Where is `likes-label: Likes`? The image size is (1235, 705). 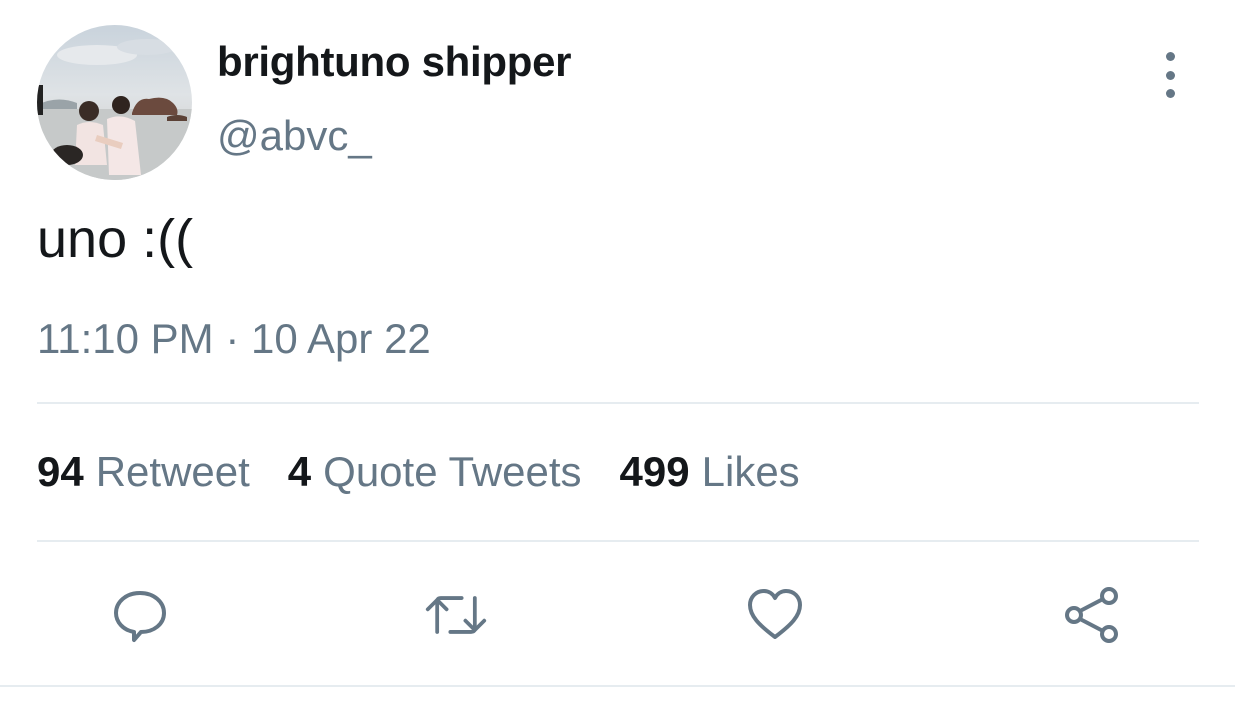 likes-label: Likes is located at coordinates (750, 471).